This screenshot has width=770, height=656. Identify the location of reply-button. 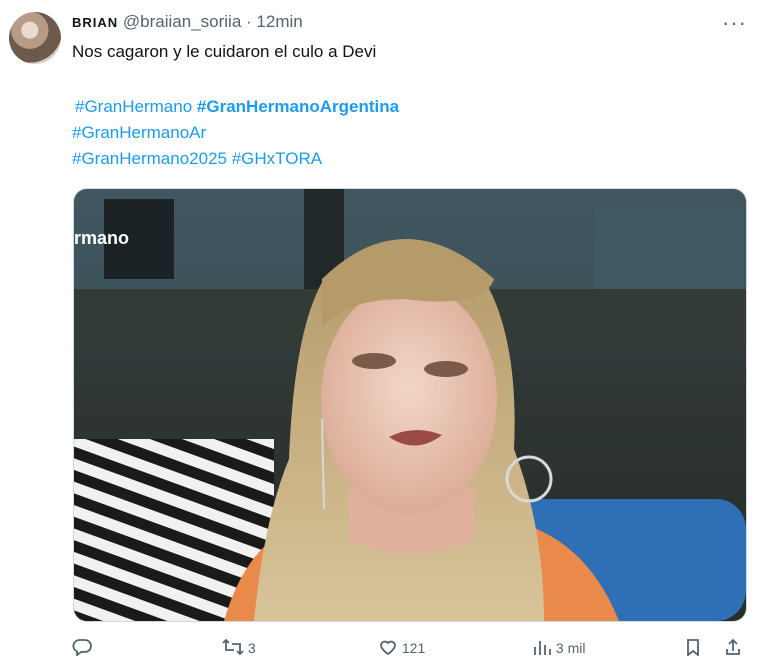
(82, 647).